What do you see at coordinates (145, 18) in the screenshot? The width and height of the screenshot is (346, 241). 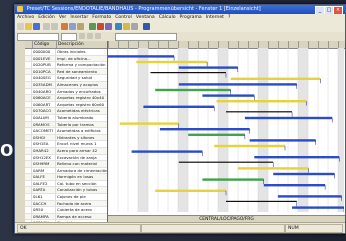 I see `menu-item: Ventana` at bounding box center [145, 18].